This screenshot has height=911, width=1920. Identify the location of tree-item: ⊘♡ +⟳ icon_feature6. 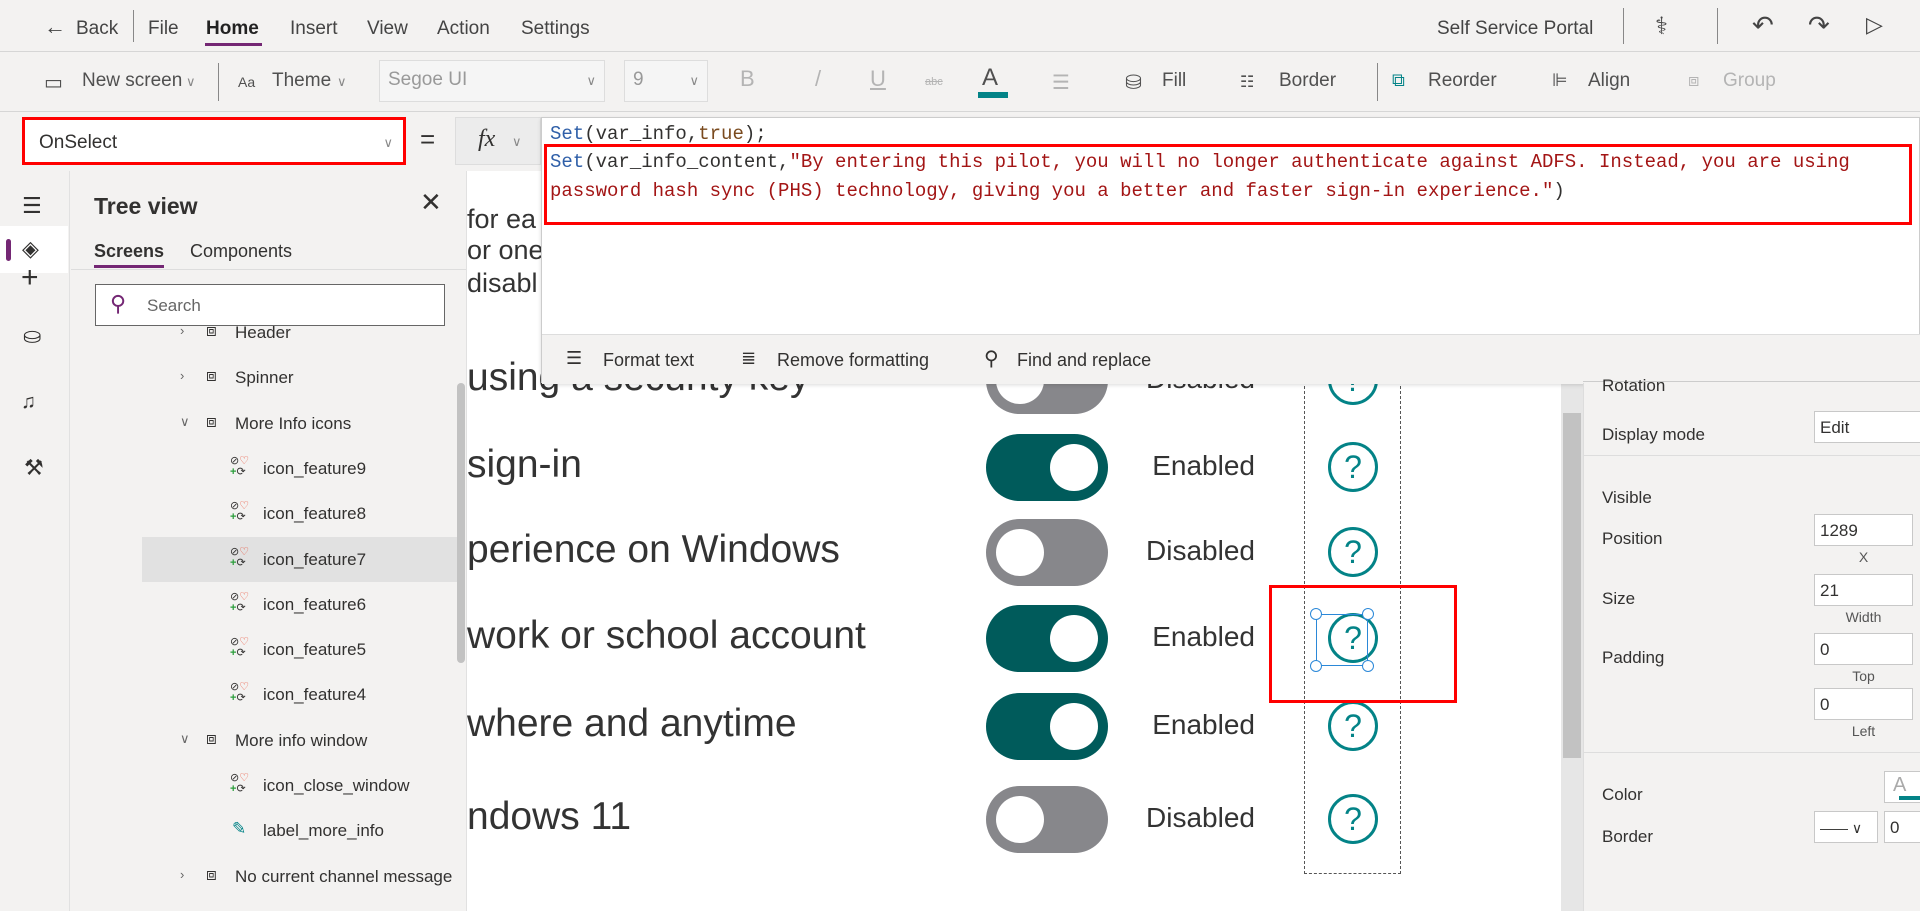
(299, 604).